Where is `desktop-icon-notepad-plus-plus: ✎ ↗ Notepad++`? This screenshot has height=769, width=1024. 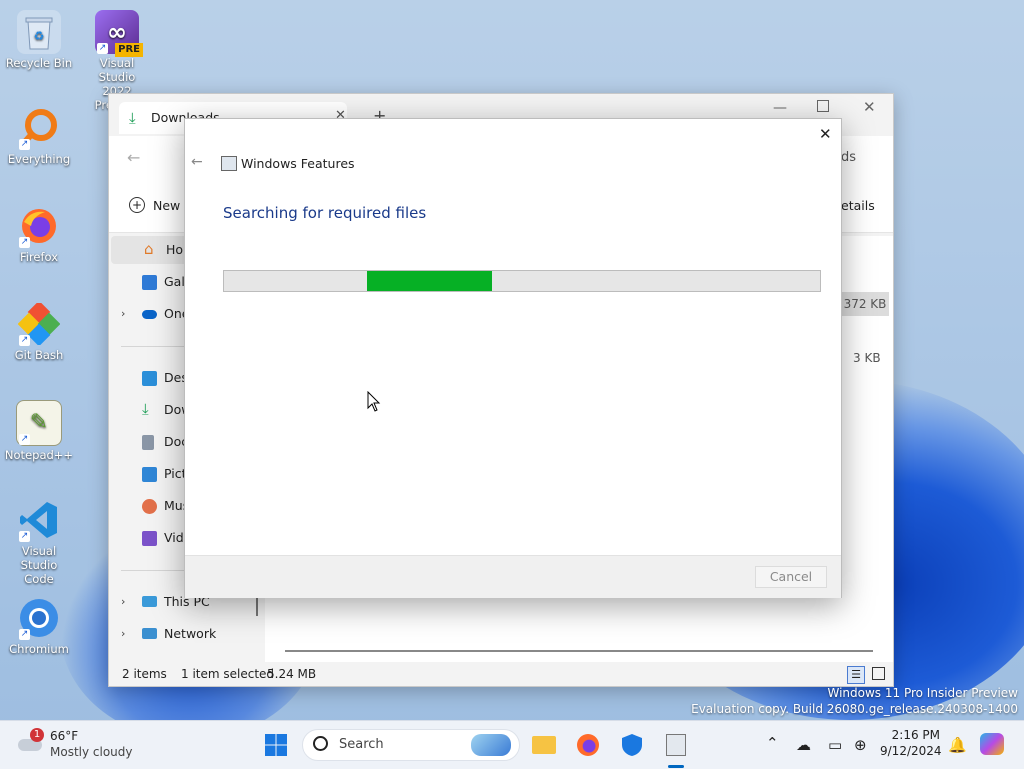 desktop-icon-notepad-plus-plus: ✎ ↗ Notepad++ is located at coordinates (39, 431).